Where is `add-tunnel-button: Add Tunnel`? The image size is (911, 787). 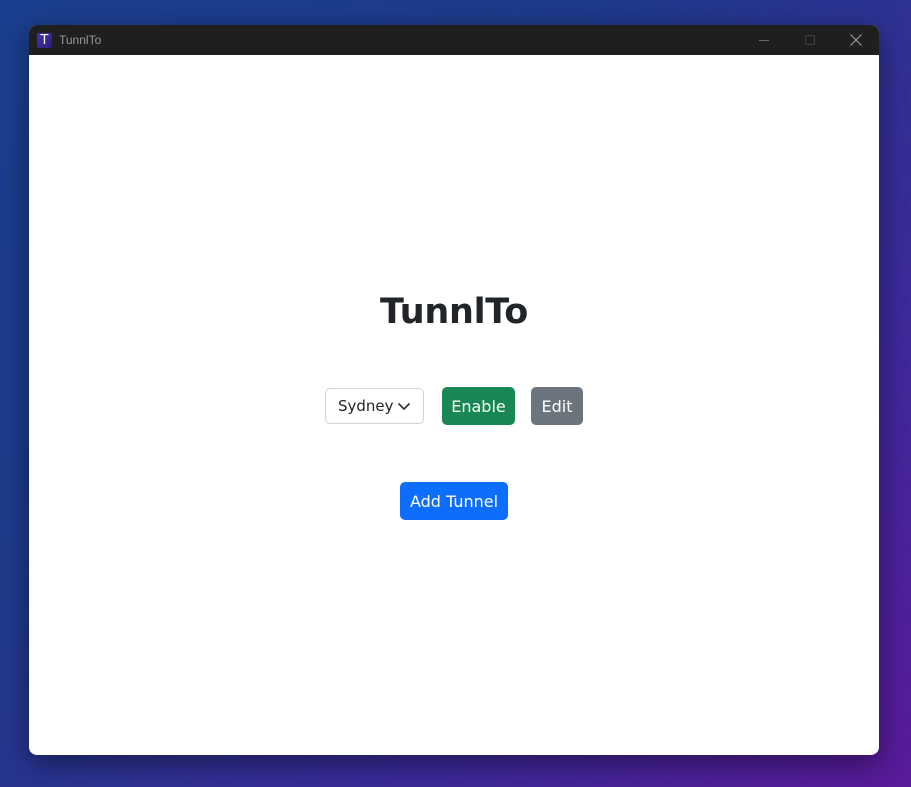 add-tunnel-button: Add Tunnel is located at coordinates (454, 501).